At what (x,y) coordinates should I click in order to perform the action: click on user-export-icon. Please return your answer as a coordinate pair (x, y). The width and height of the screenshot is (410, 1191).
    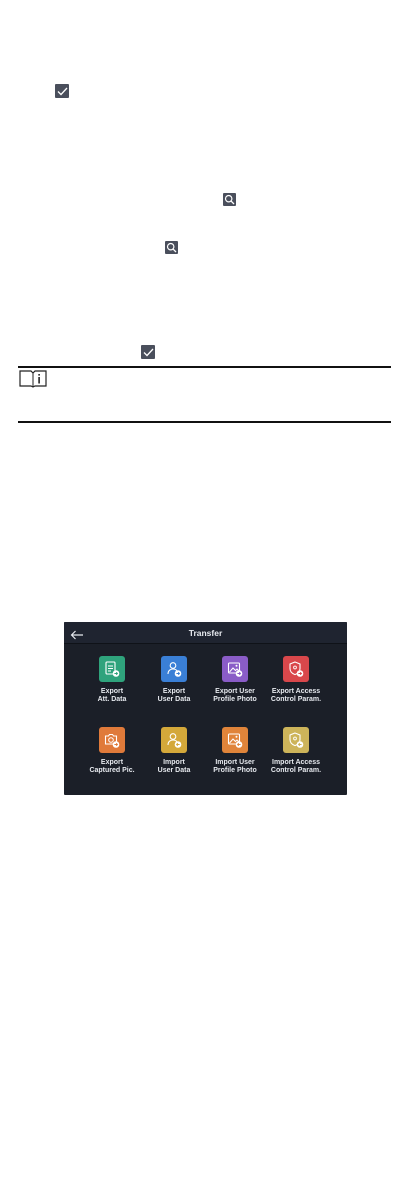
    Looking at the image, I should click on (174, 669).